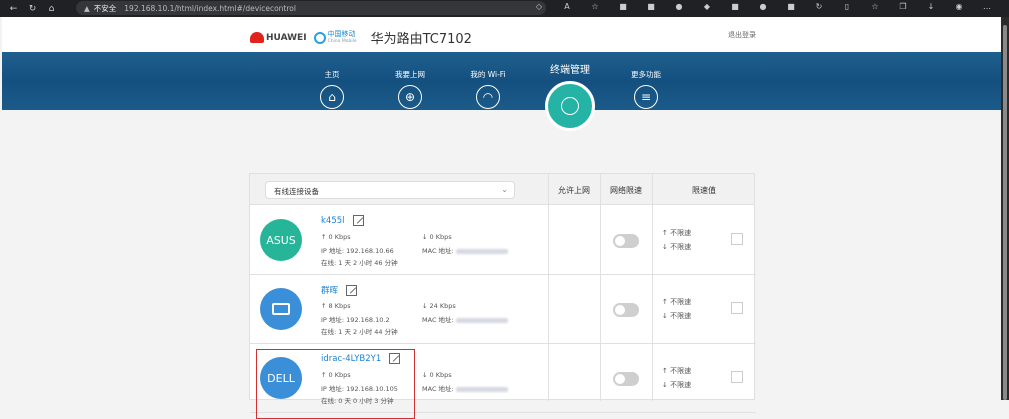 Image resolution: width=1009 pixels, height=419 pixels. I want to click on china-mobile-name: 中国移动, so click(341, 33).